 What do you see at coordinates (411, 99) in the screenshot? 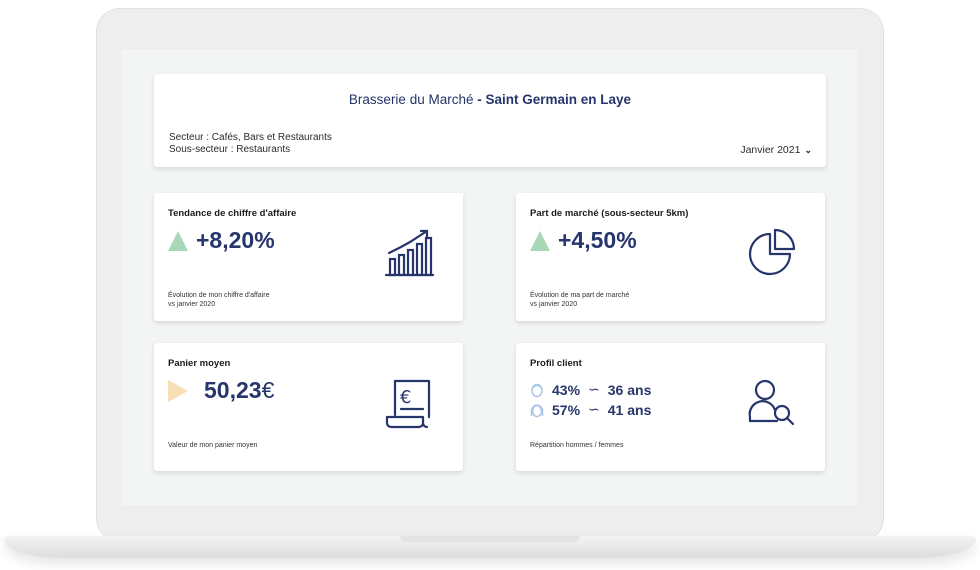
I see `venue-name: Brasserie du Marché` at bounding box center [411, 99].